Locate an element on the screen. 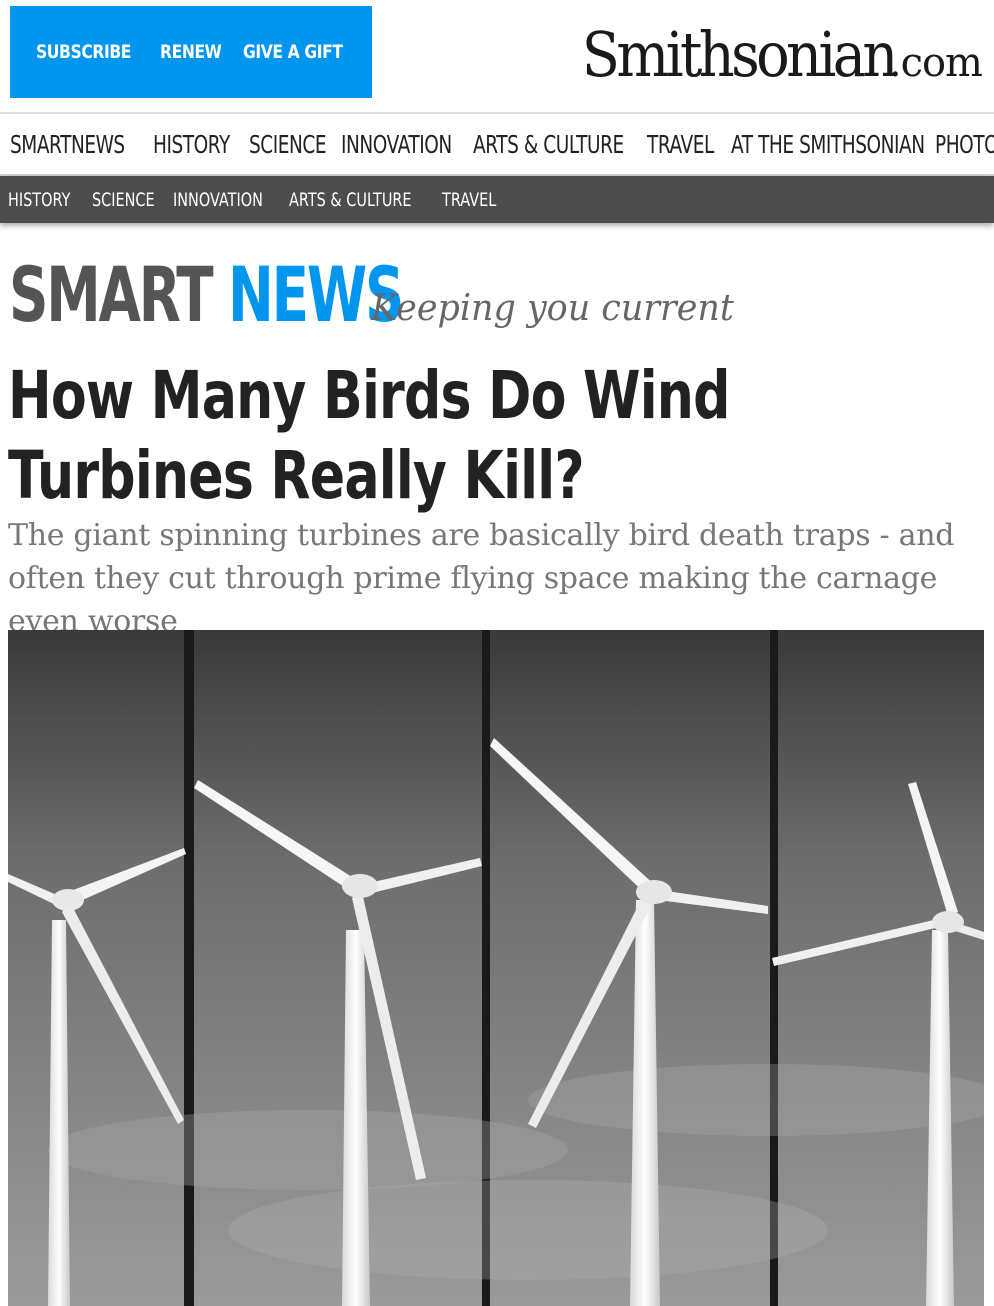 This screenshot has width=994, height=1306. section-name-smart: SMART is located at coordinates (111, 294).